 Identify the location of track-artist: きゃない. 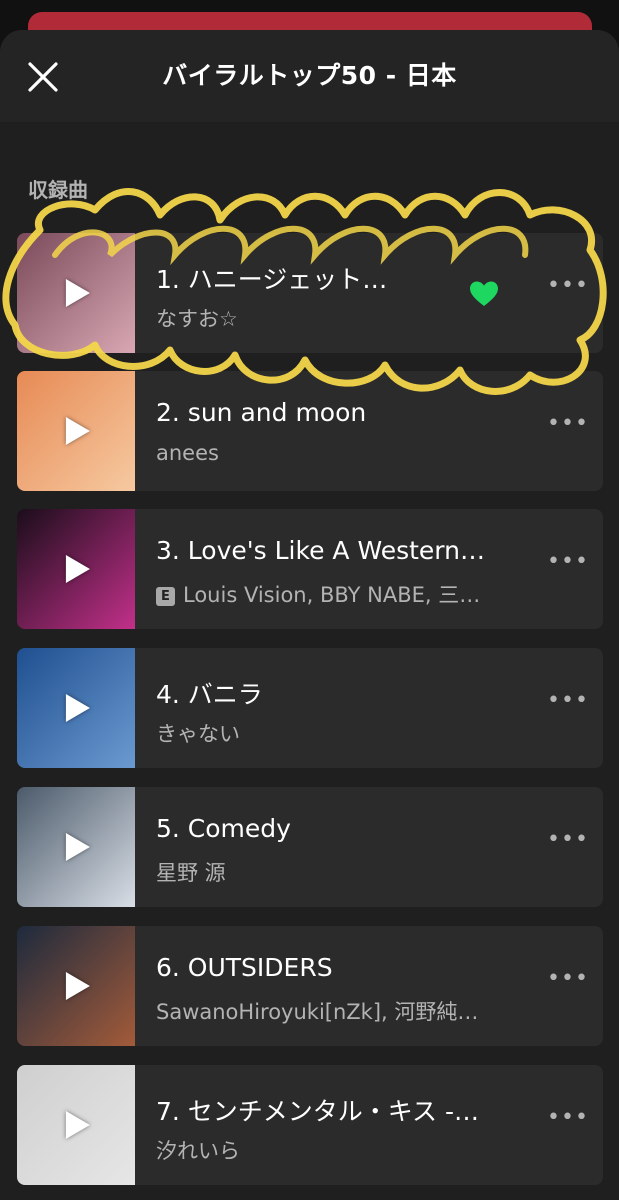
(331, 733).